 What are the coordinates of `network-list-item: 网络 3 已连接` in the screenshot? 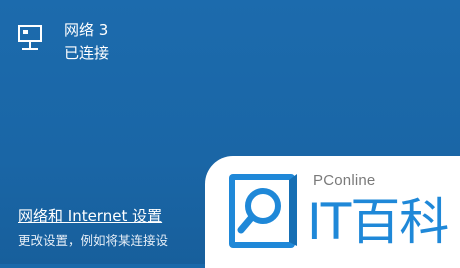 It's located at (101, 44).